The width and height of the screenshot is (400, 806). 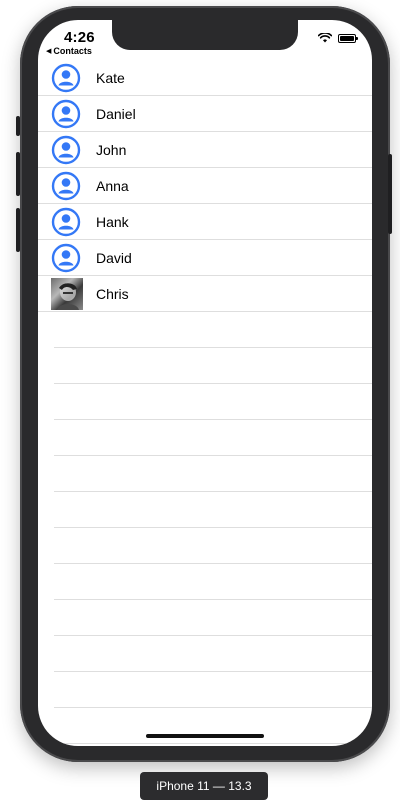 I want to click on back-label: Contacts, so click(x=72, y=51).